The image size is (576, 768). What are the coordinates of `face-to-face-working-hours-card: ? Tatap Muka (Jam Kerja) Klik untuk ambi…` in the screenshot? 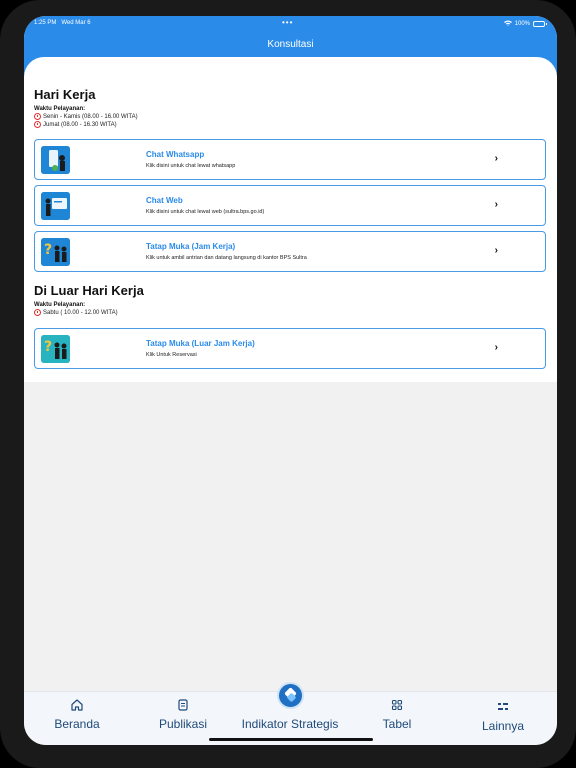 It's located at (290, 251).